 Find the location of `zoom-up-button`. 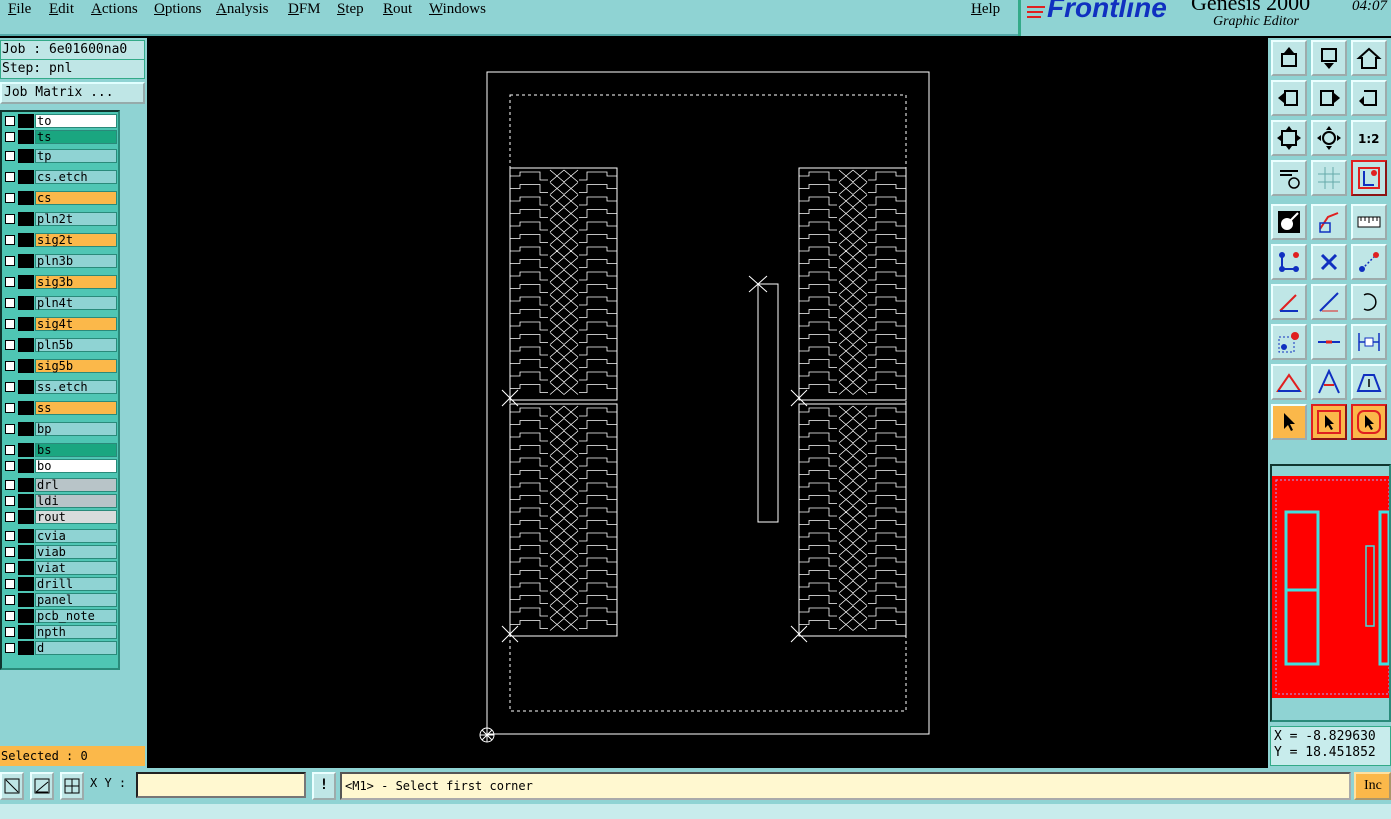

zoom-up-button is located at coordinates (1289, 58).